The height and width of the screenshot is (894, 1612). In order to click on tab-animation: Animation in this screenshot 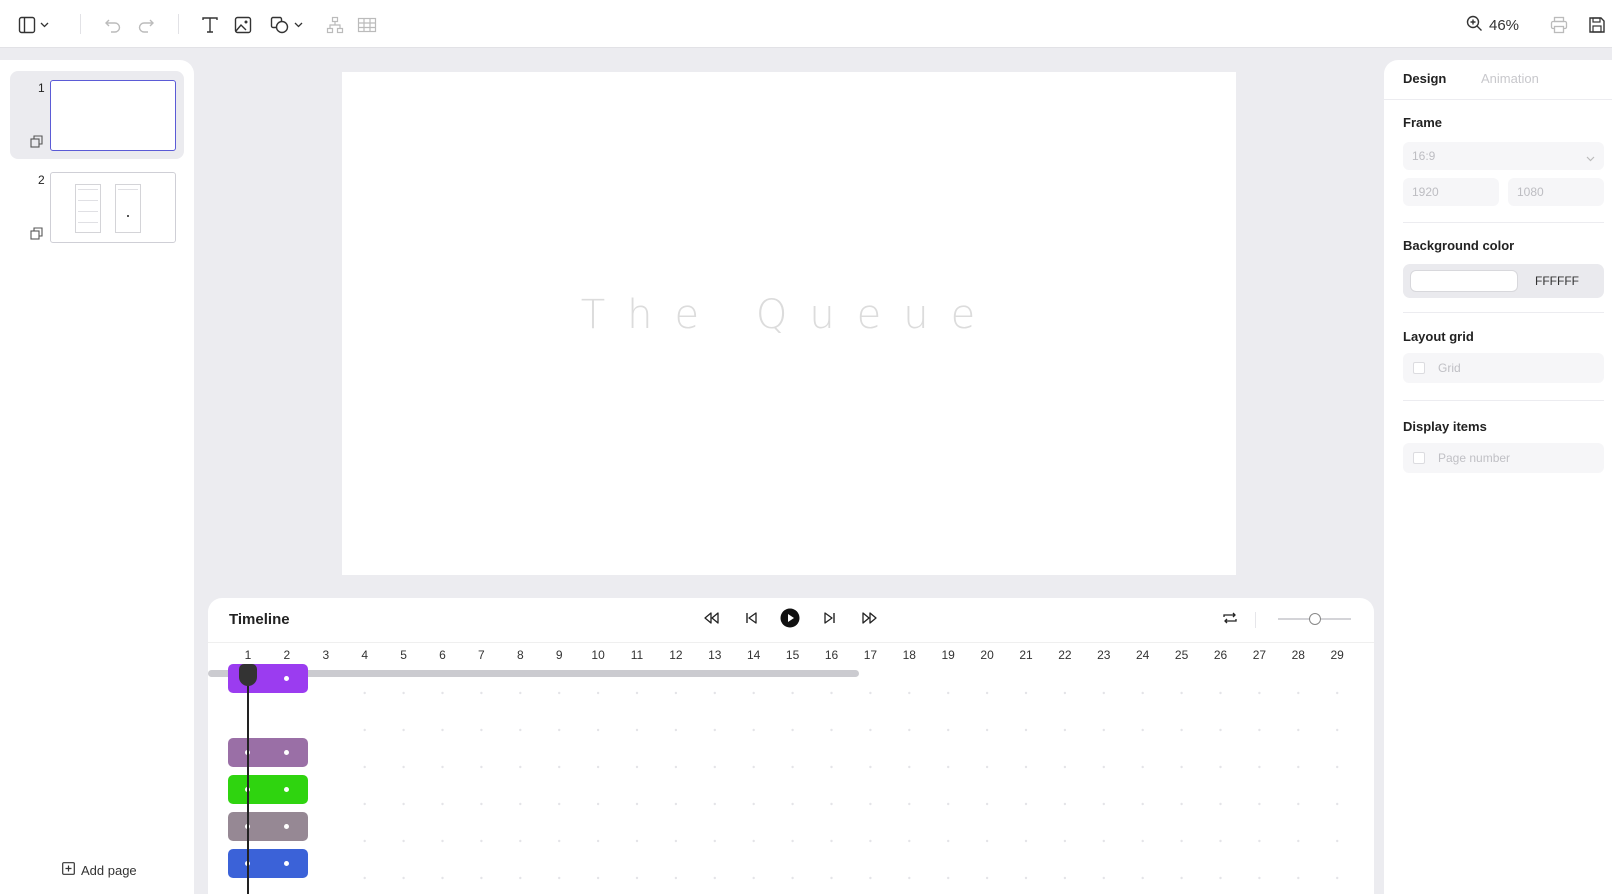, I will do `click(1510, 78)`.